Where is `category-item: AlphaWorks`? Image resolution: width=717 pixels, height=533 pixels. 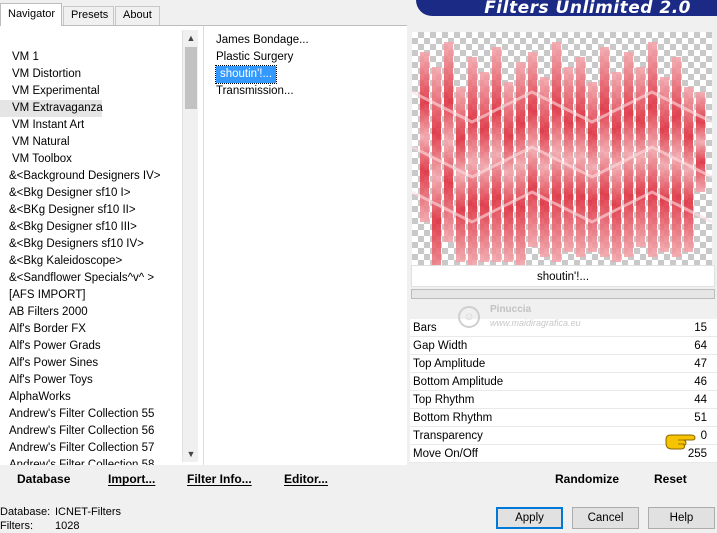
category-item: AlphaWorks is located at coordinates (91, 397).